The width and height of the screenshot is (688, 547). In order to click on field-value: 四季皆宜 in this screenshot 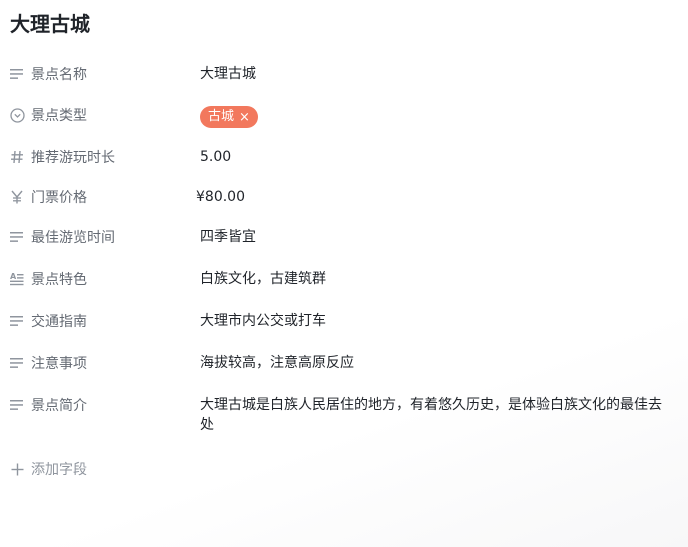, I will do `click(435, 237)`.